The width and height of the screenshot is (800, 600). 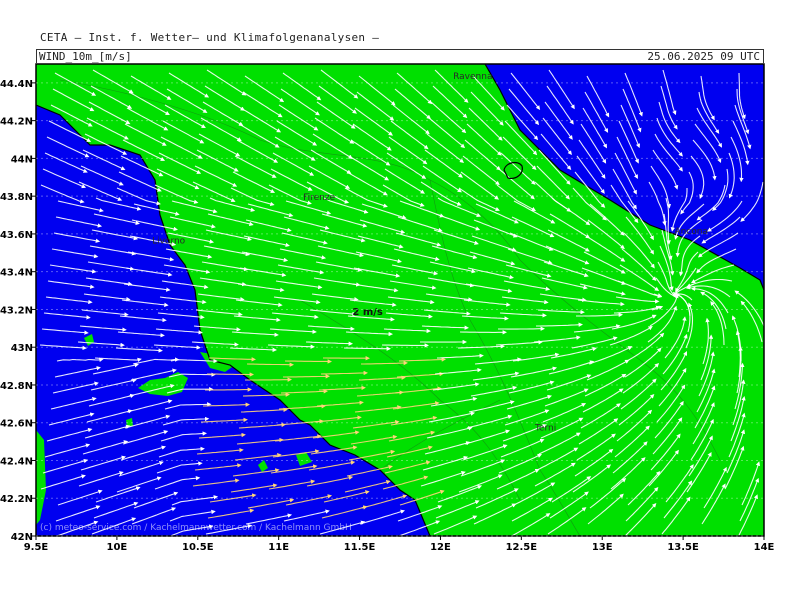 What do you see at coordinates (16, 84) in the screenshot?
I see `y-tick-label: 44.4N` at bounding box center [16, 84].